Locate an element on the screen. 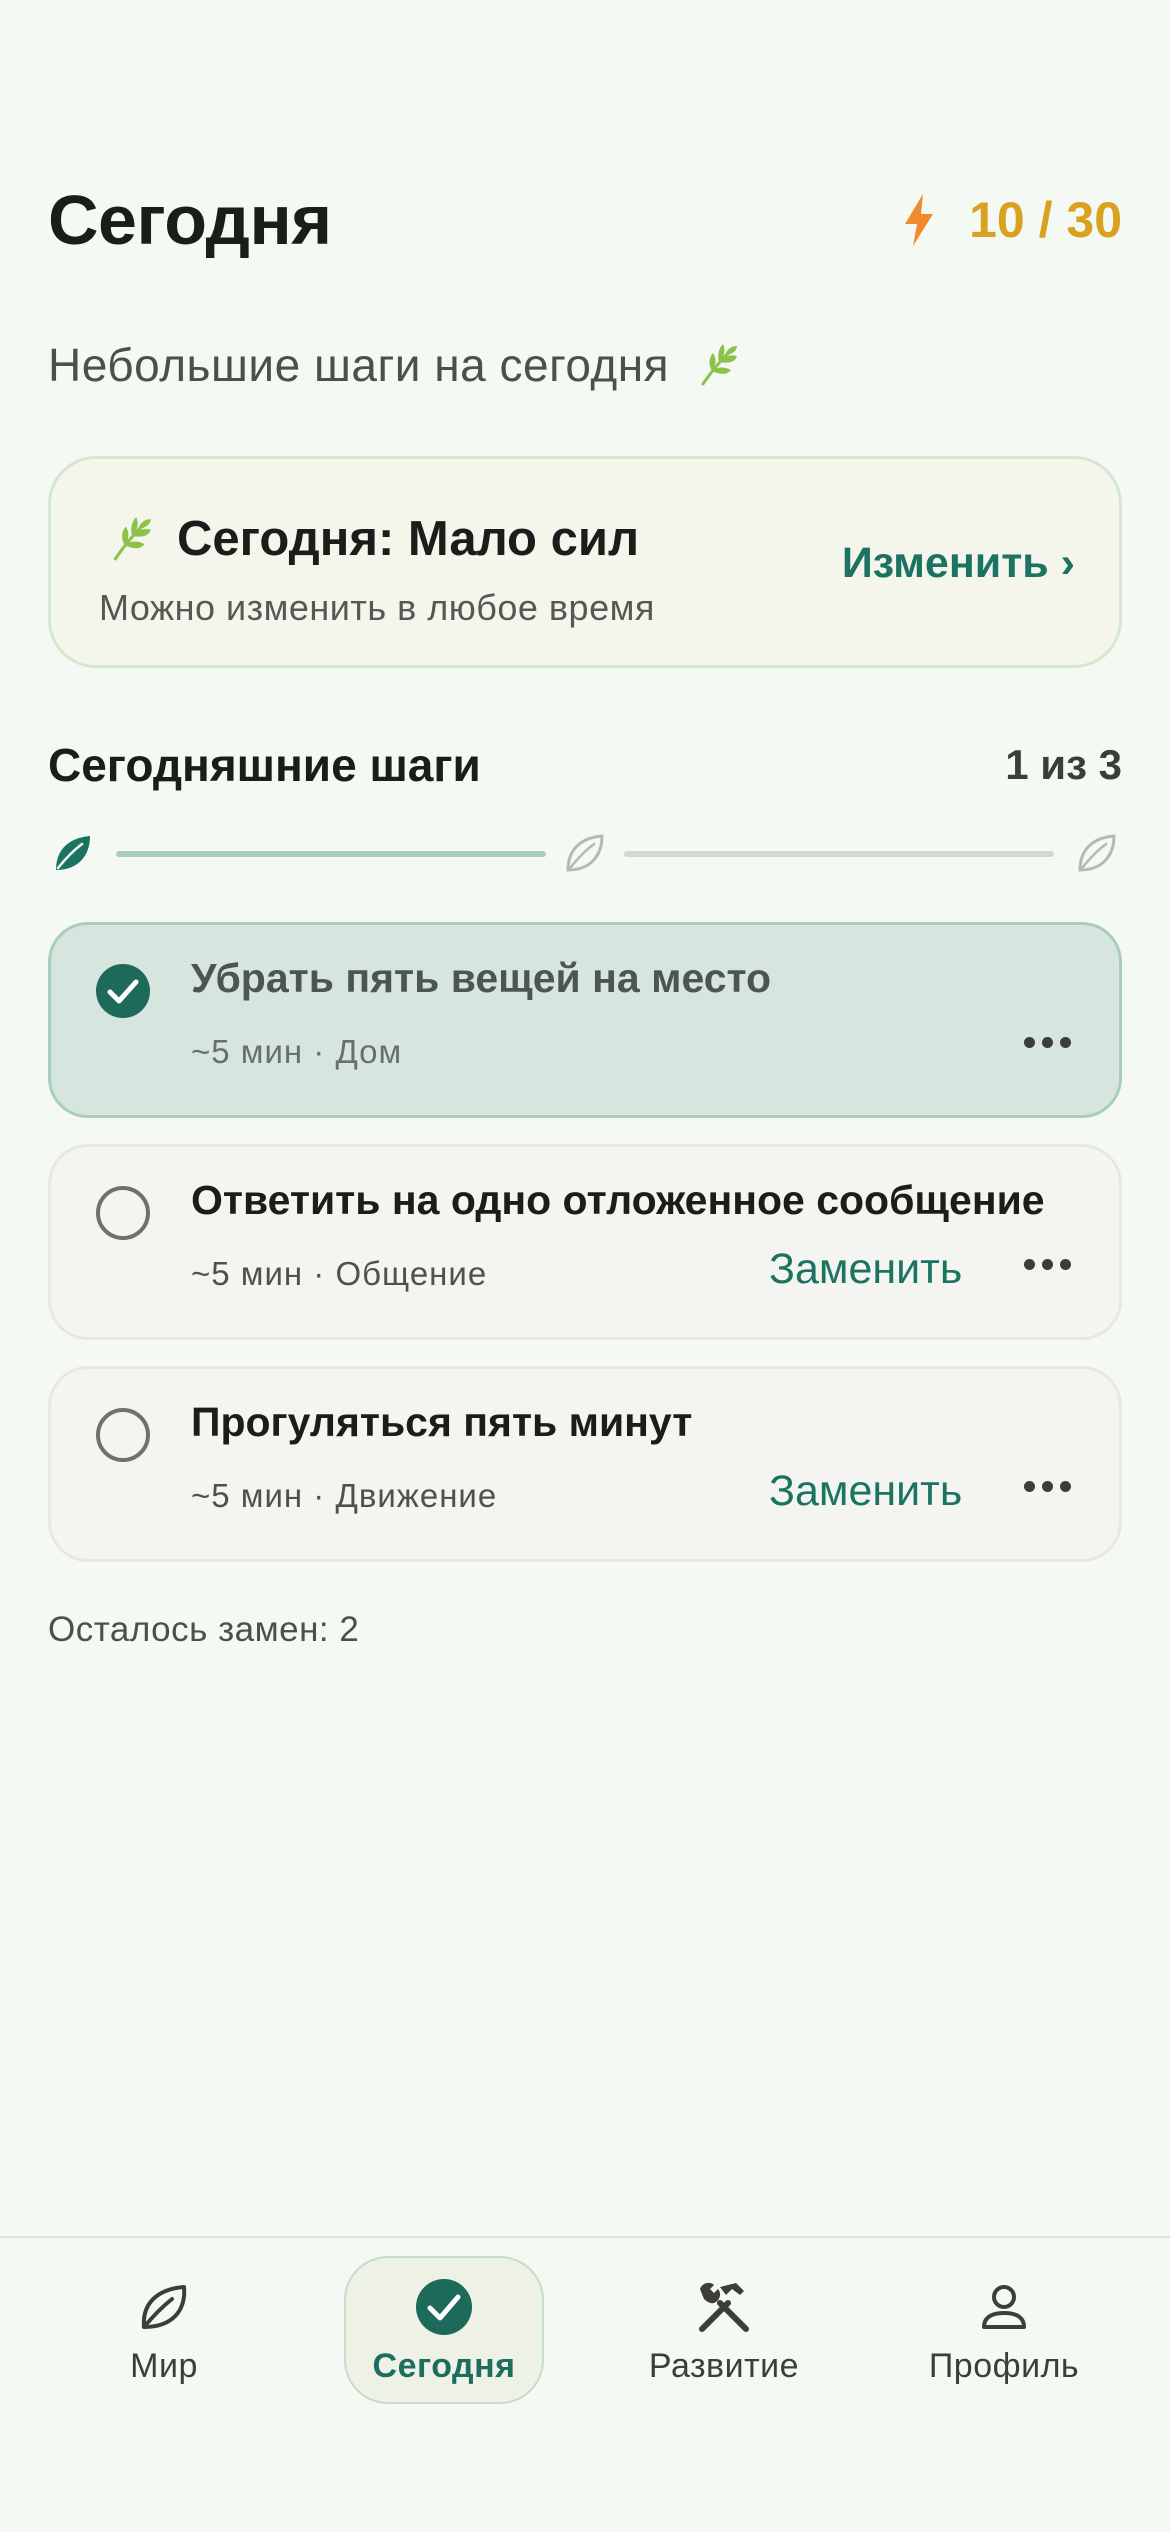 The width and height of the screenshot is (1170, 2532). page-subtitle: Небольшие шаги на сегодня is located at coordinates (394, 365).